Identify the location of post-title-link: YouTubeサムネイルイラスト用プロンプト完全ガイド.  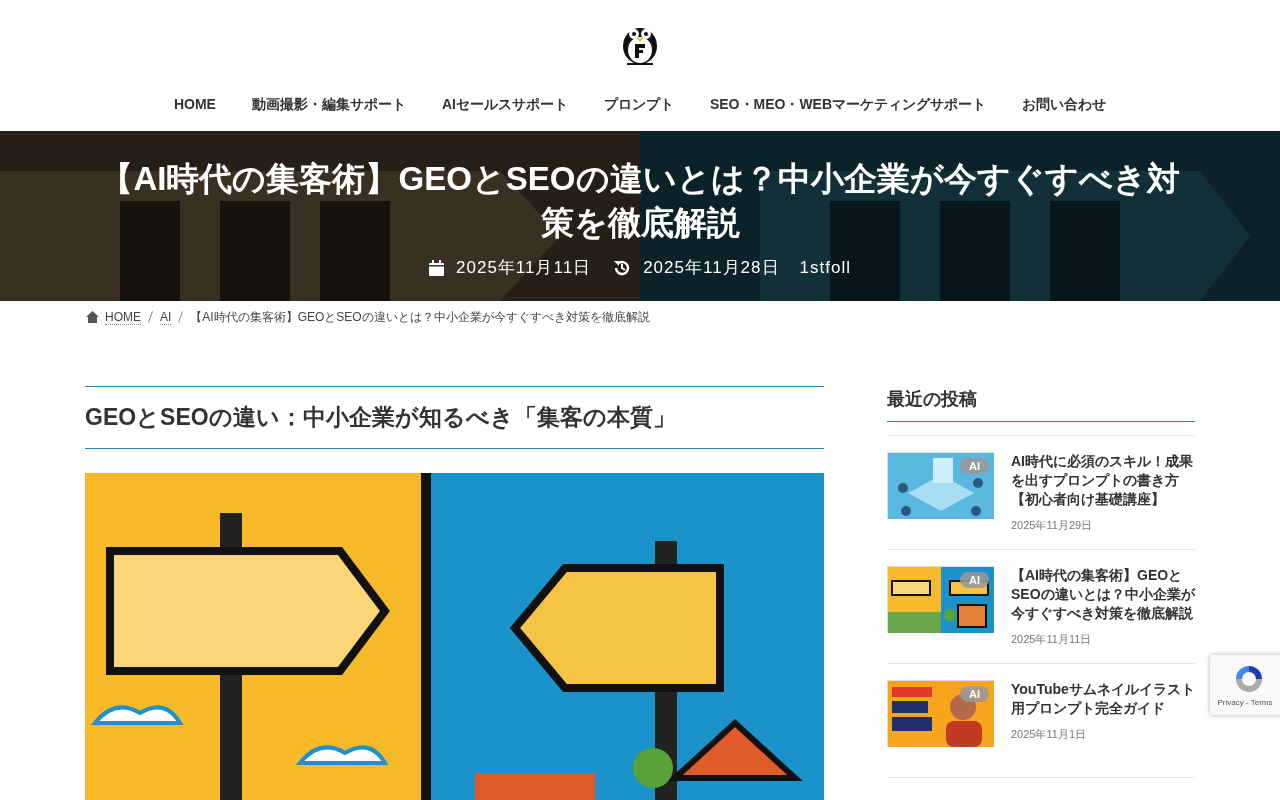
(1103, 699).